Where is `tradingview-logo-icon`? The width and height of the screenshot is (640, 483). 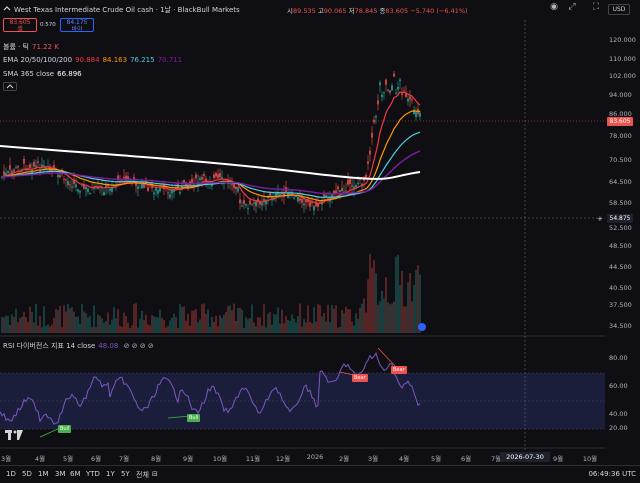
tradingview-logo-icon is located at coordinates (14, 436).